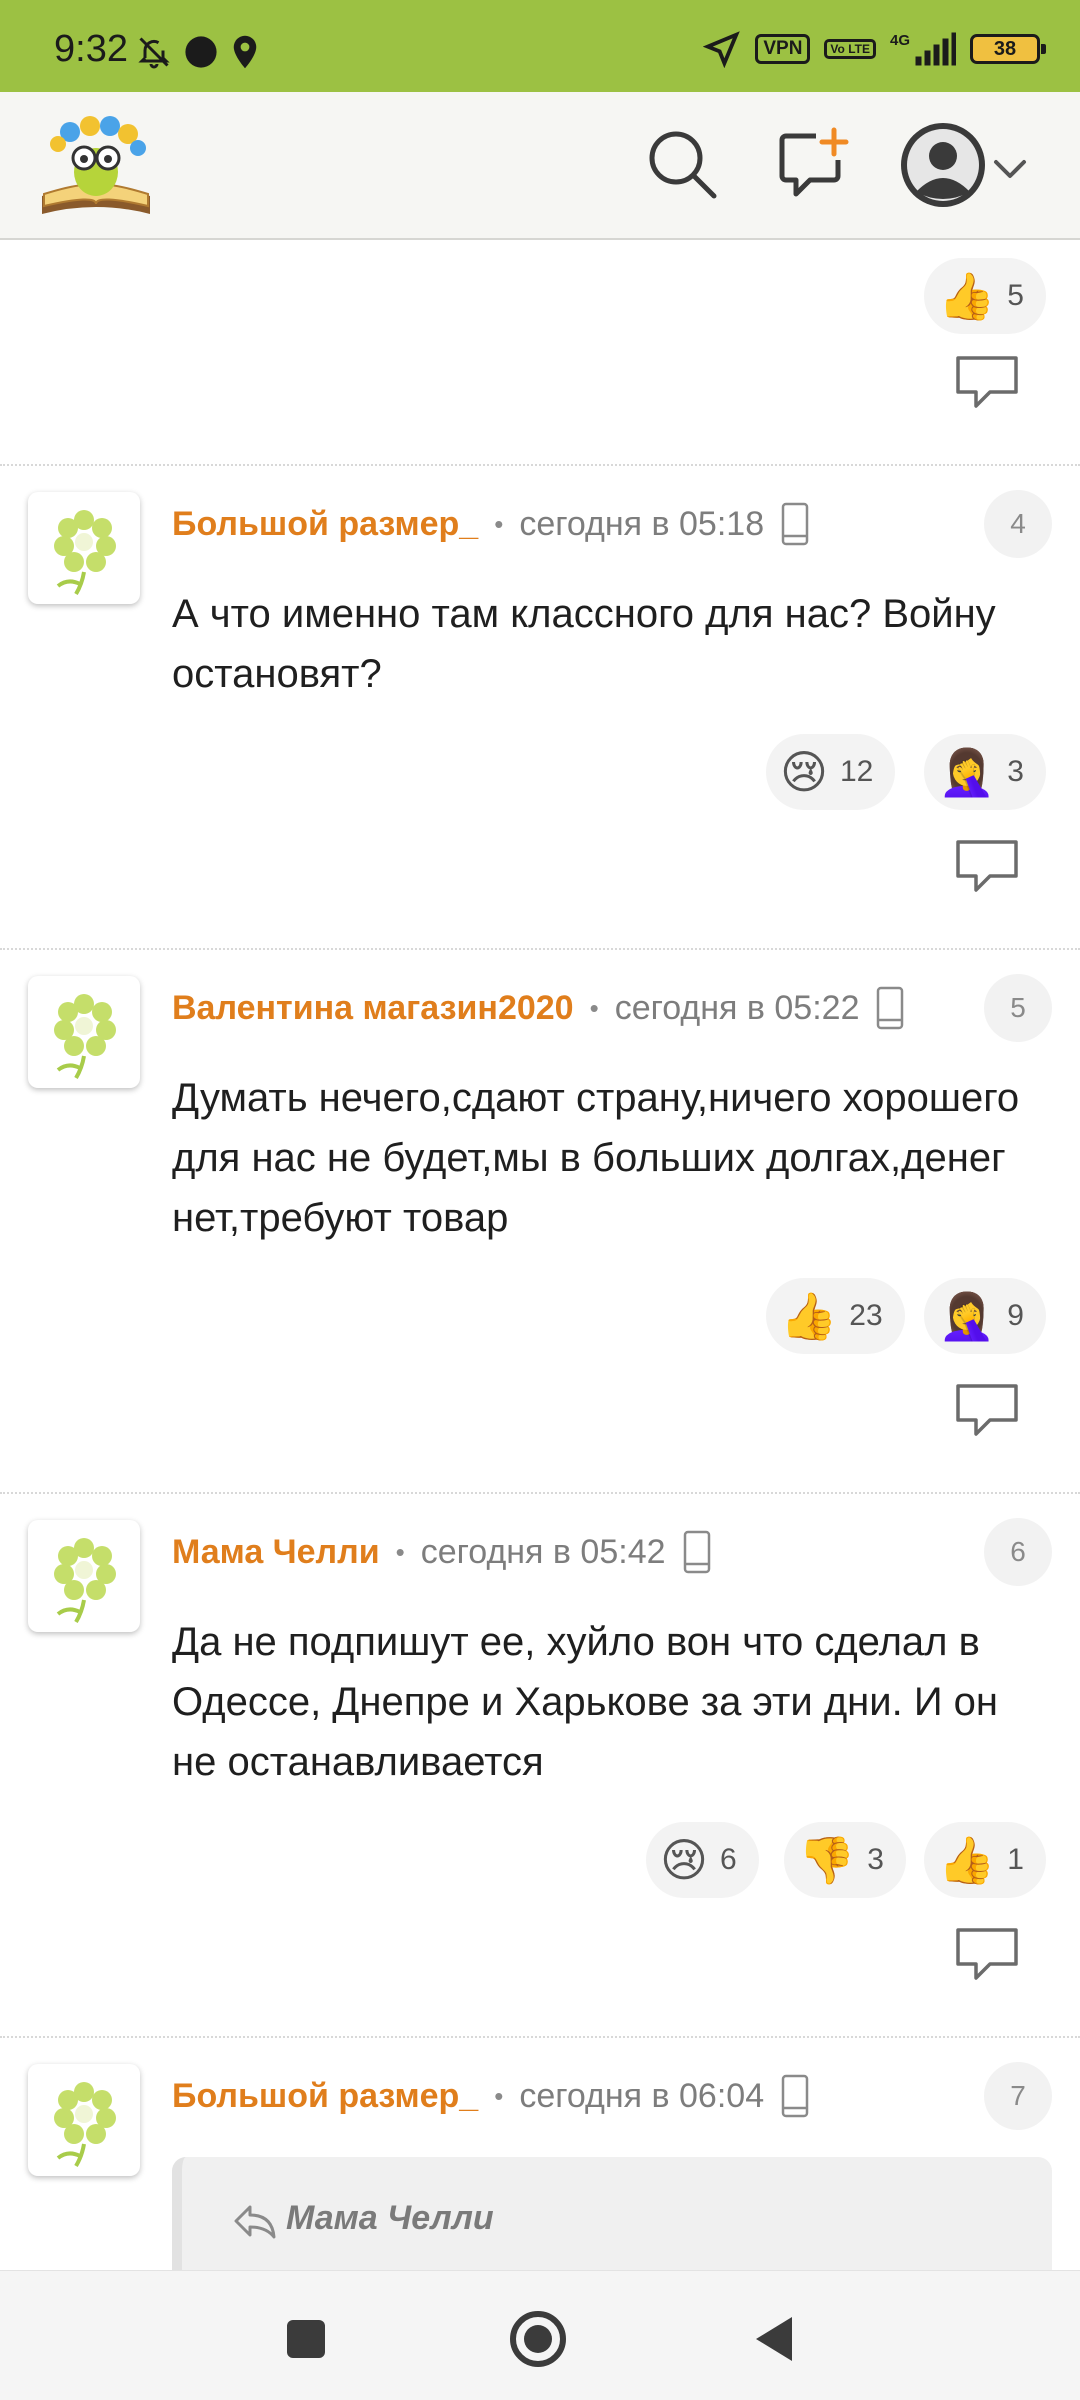 This screenshot has height=2400, width=1080. Describe the element at coordinates (774, 2339) in the screenshot. I see `triangle-back-icon` at that location.